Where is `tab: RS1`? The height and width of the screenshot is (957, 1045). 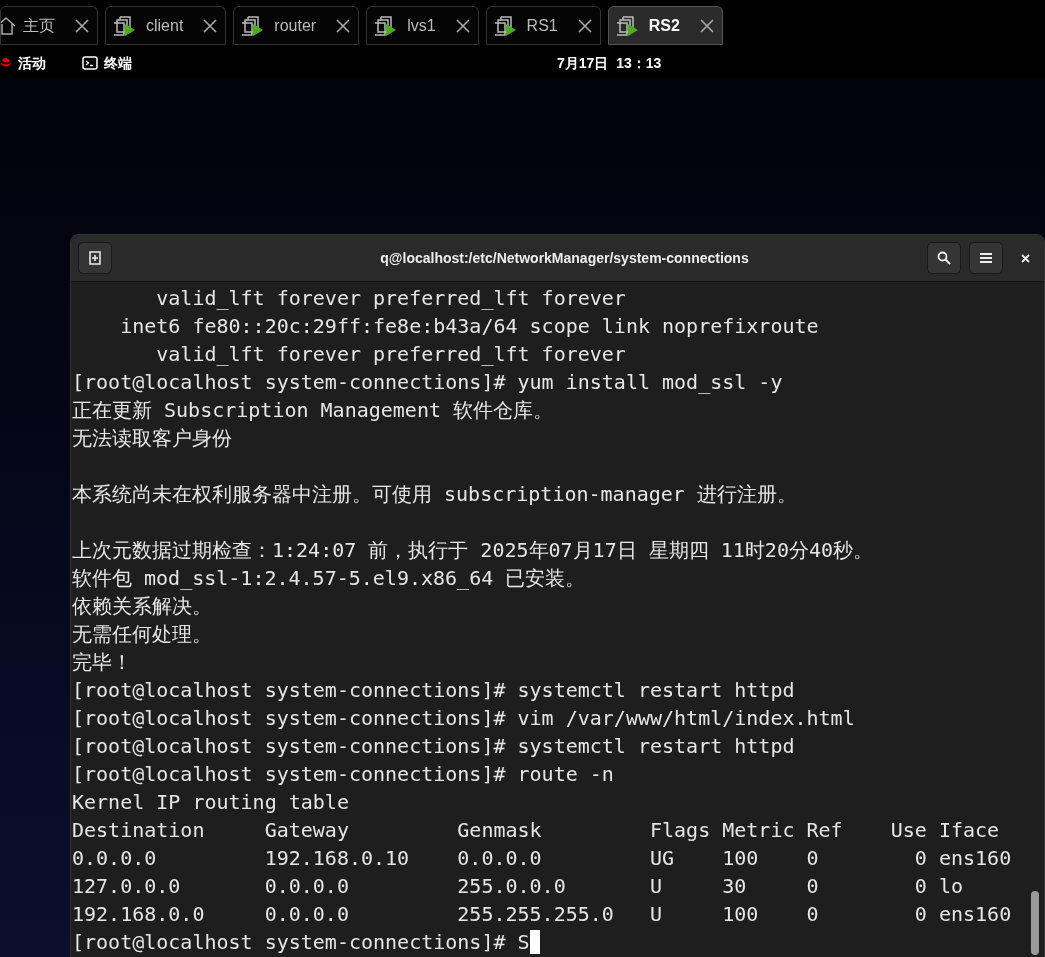 tab: RS1 is located at coordinates (543, 25).